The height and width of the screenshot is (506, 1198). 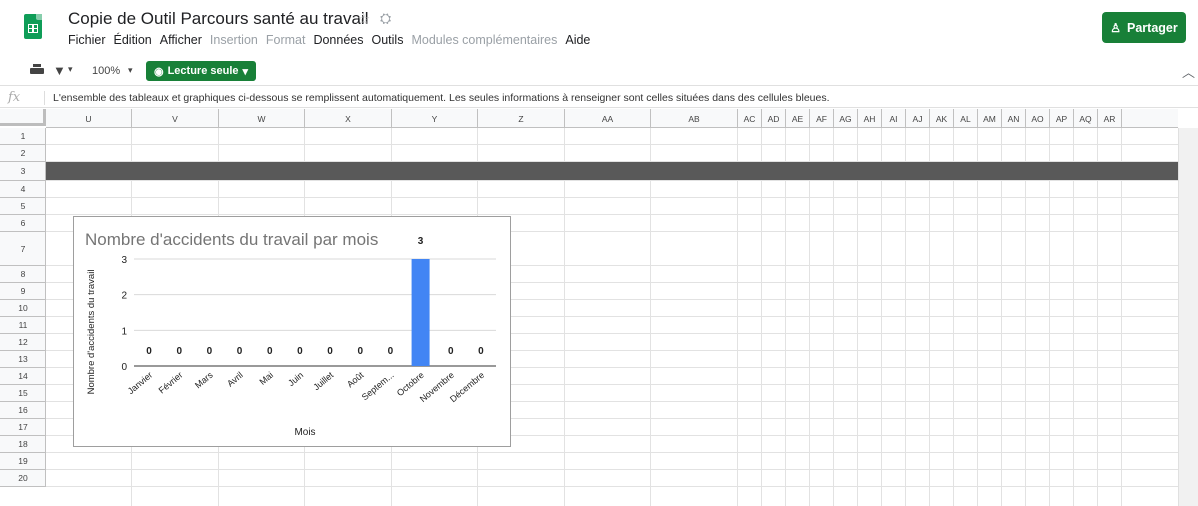 What do you see at coordinates (942, 118) in the screenshot?
I see `column-header-AK: AK` at bounding box center [942, 118].